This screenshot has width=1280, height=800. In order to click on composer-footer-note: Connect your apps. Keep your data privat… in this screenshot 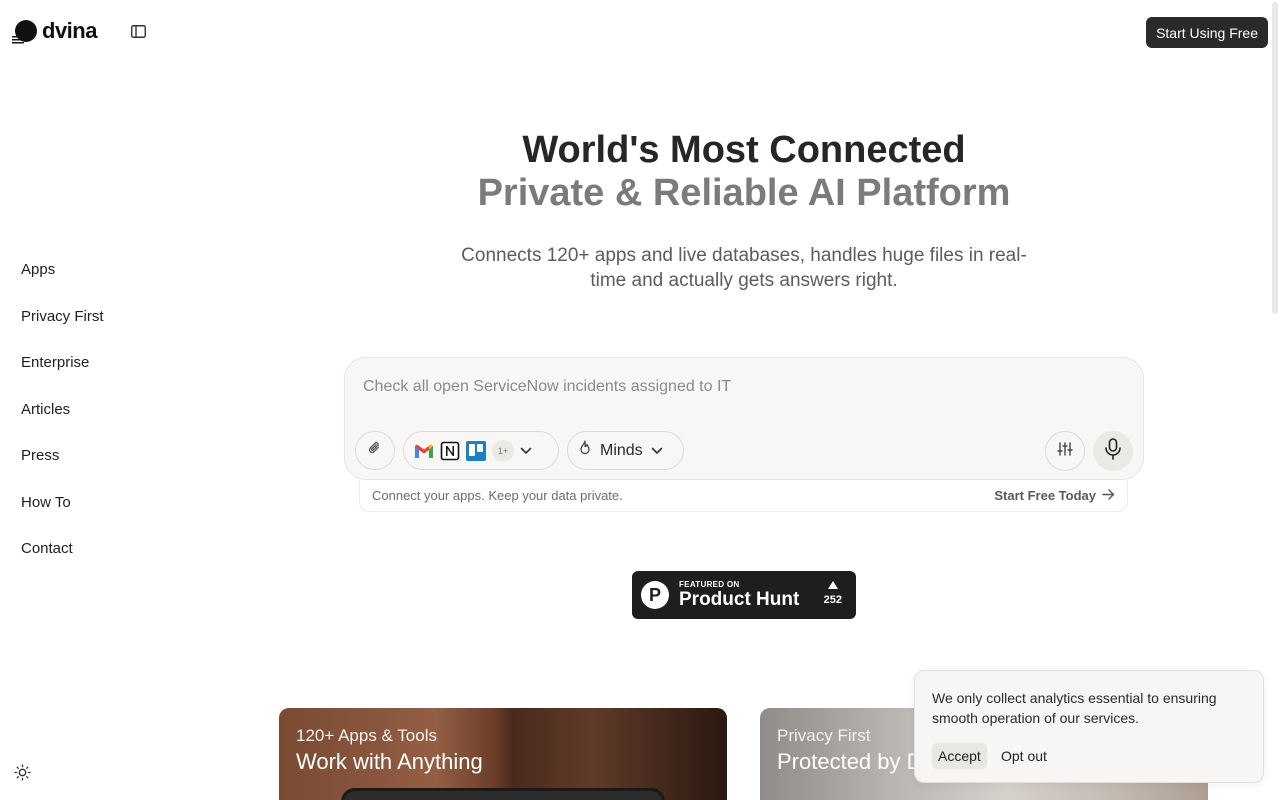, I will do `click(497, 495)`.